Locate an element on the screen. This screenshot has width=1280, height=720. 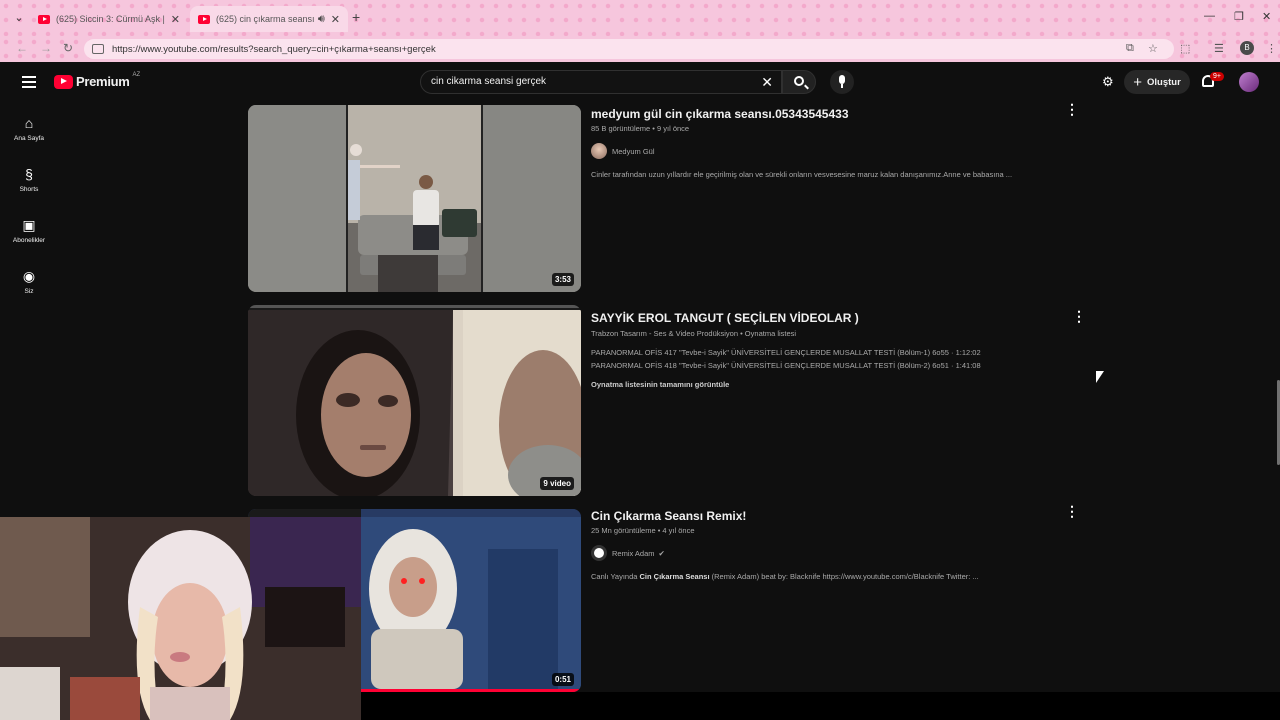
new-tab-button: + is located at coordinates (356, 17).